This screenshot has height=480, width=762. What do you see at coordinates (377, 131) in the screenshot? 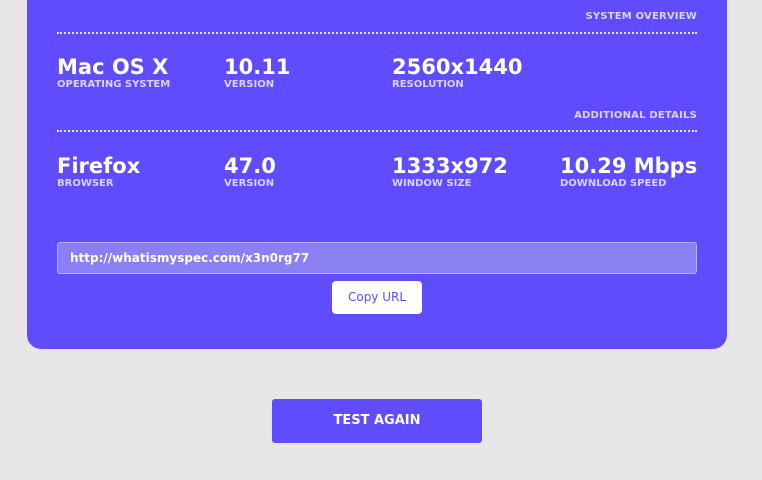
I see `additional-details-divider` at bounding box center [377, 131].